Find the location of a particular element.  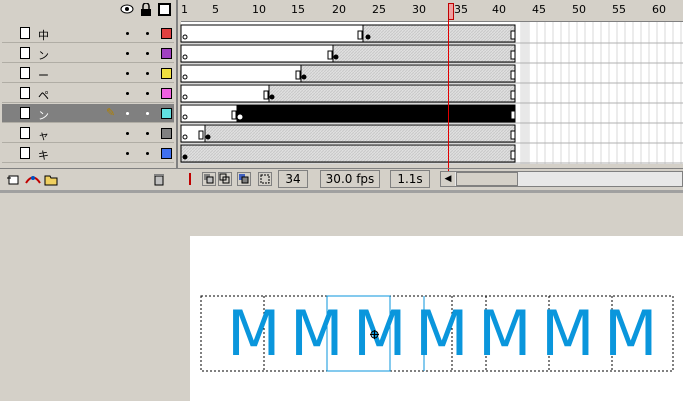

playhead is located at coordinates (451, 11).